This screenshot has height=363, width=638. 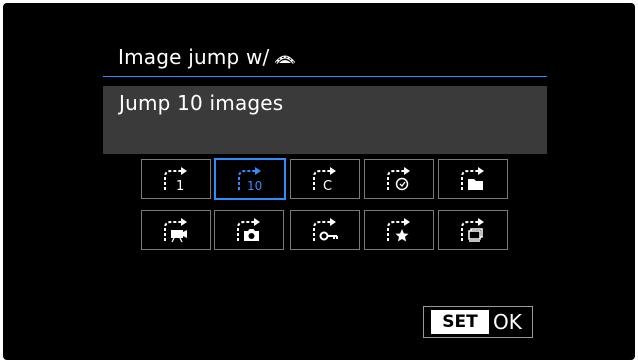 I want to click on jump-by-series-icon, so click(x=472, y=230).